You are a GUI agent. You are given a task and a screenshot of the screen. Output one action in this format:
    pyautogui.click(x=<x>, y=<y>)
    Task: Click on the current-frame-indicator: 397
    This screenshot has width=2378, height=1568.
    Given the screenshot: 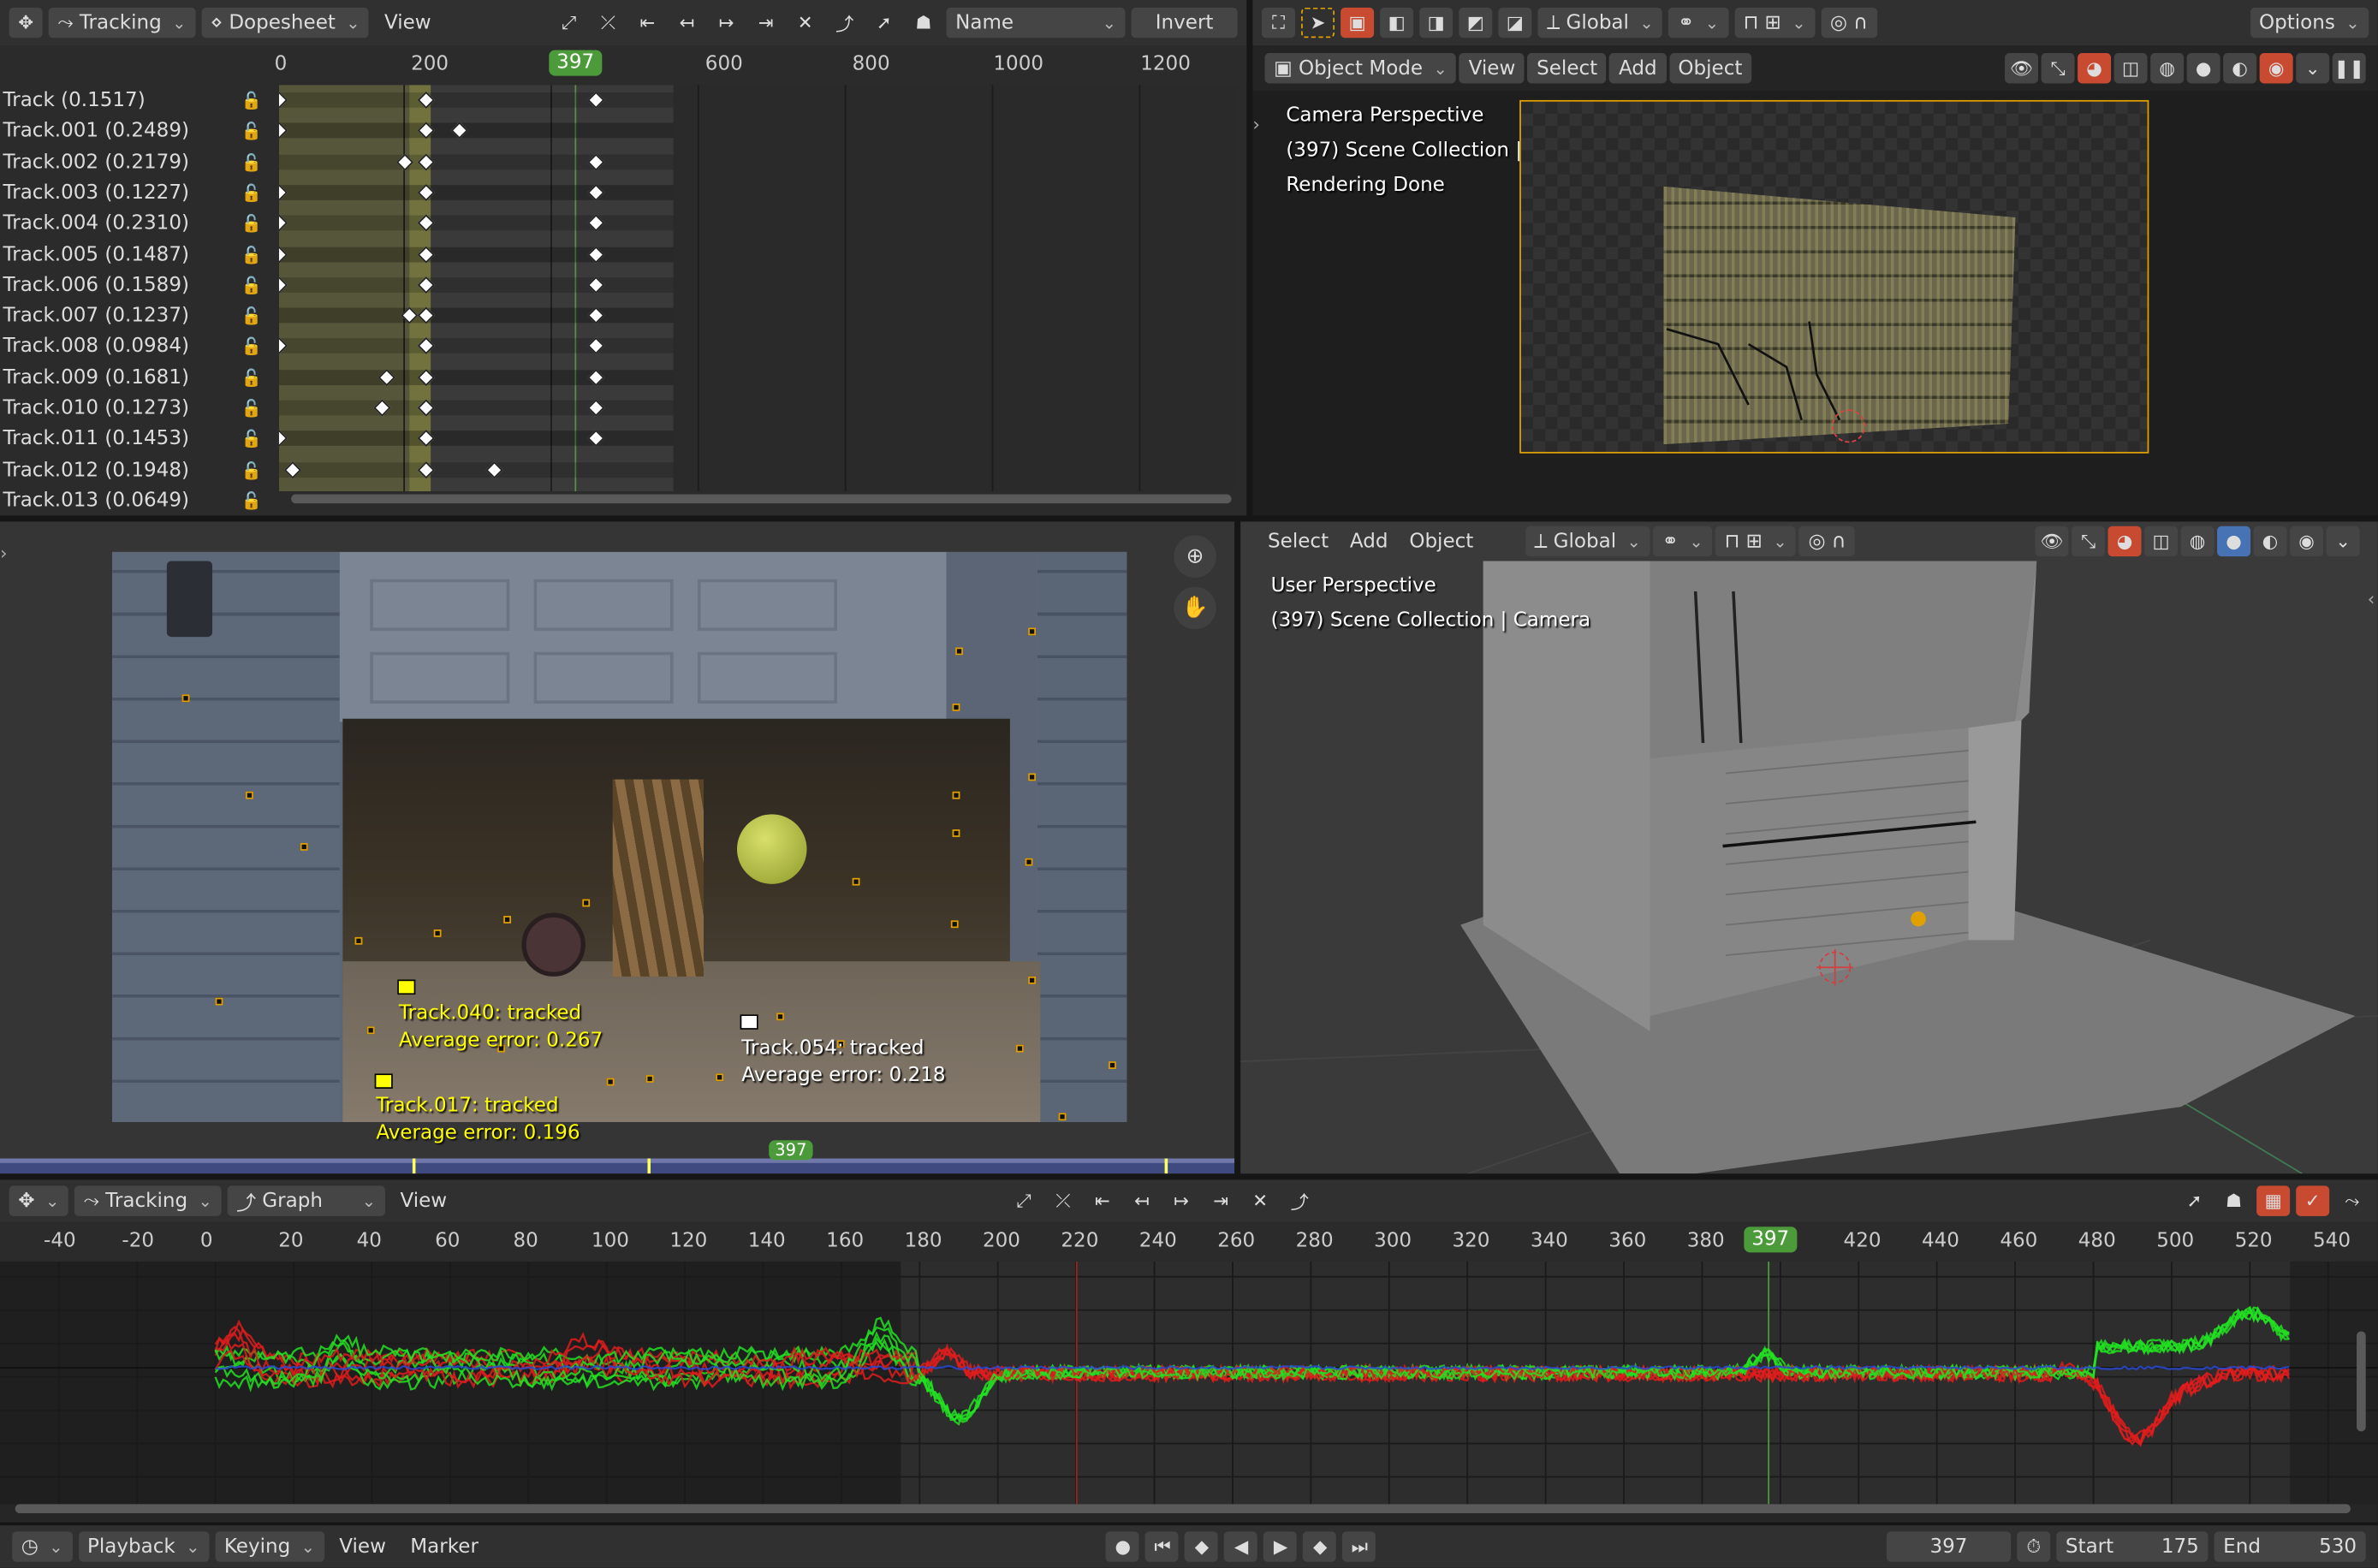 What is the action you would take?
    pyautogui.click(x=576, y=63)
    